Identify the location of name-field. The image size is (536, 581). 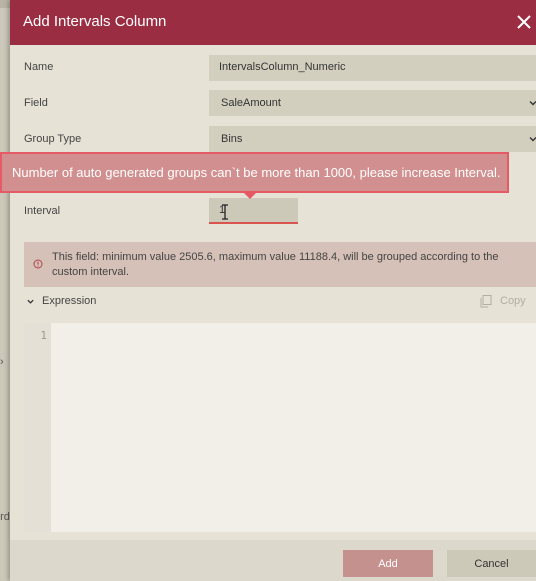
(372, 68).